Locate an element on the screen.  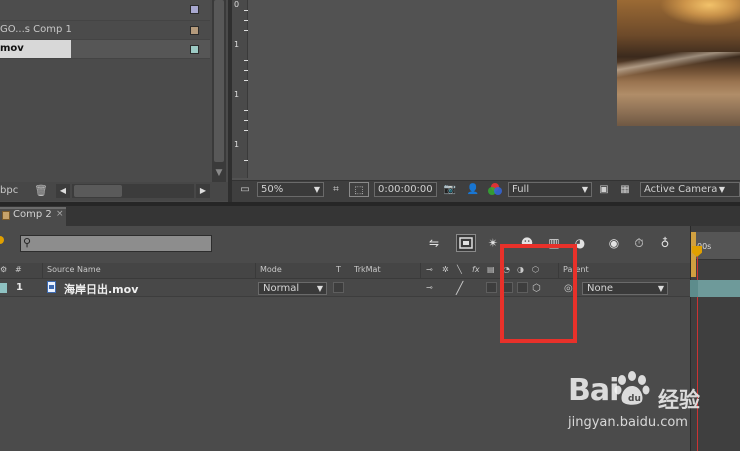
preserve-transparency-checkbox is located at coordinates (338, 287).